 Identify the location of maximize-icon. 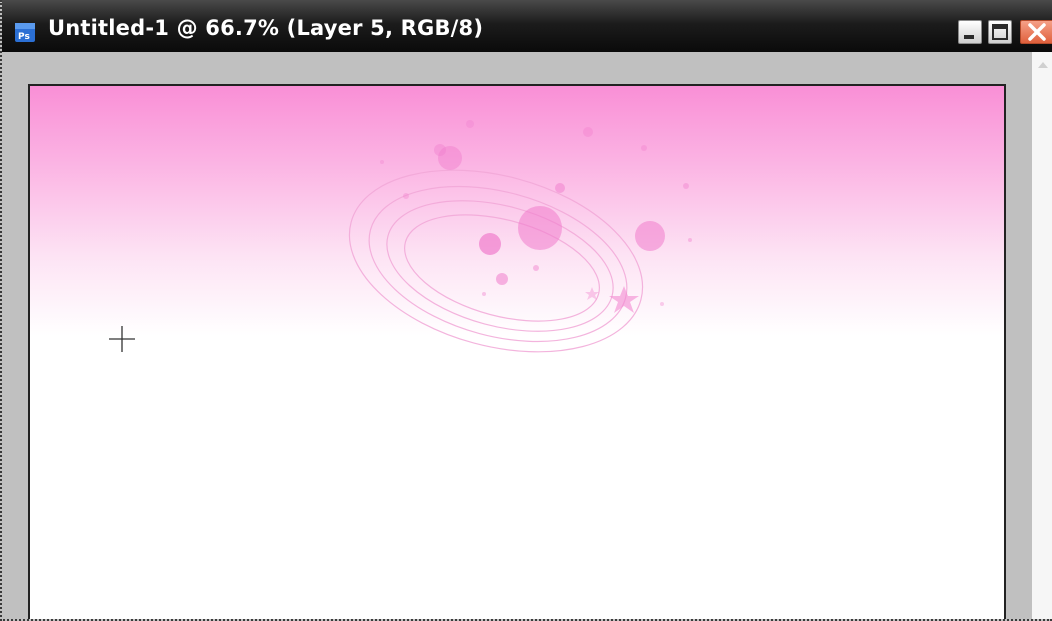
(1000, 32).